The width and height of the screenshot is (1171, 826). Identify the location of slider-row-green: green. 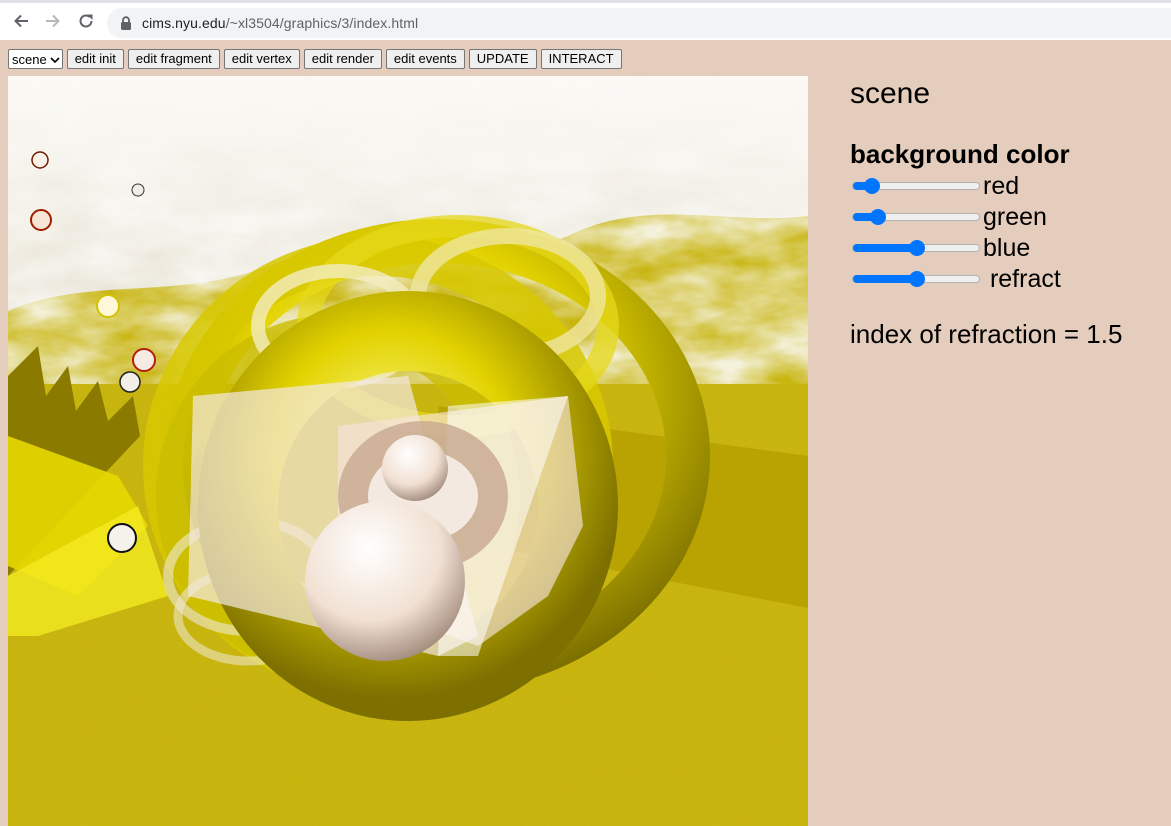
(949, 217).